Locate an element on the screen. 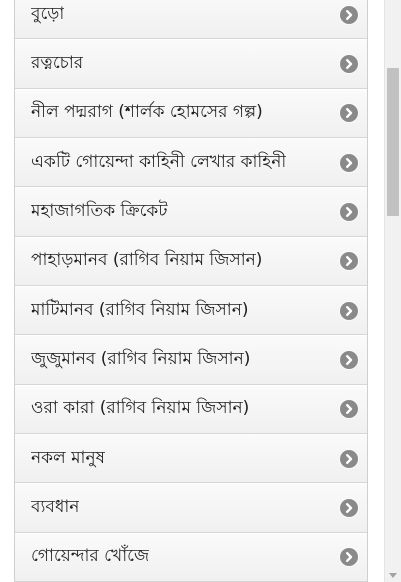 This screenshot has height=582, width=401. scroll-down-arrow-icon is located at coordinates (393, 575).